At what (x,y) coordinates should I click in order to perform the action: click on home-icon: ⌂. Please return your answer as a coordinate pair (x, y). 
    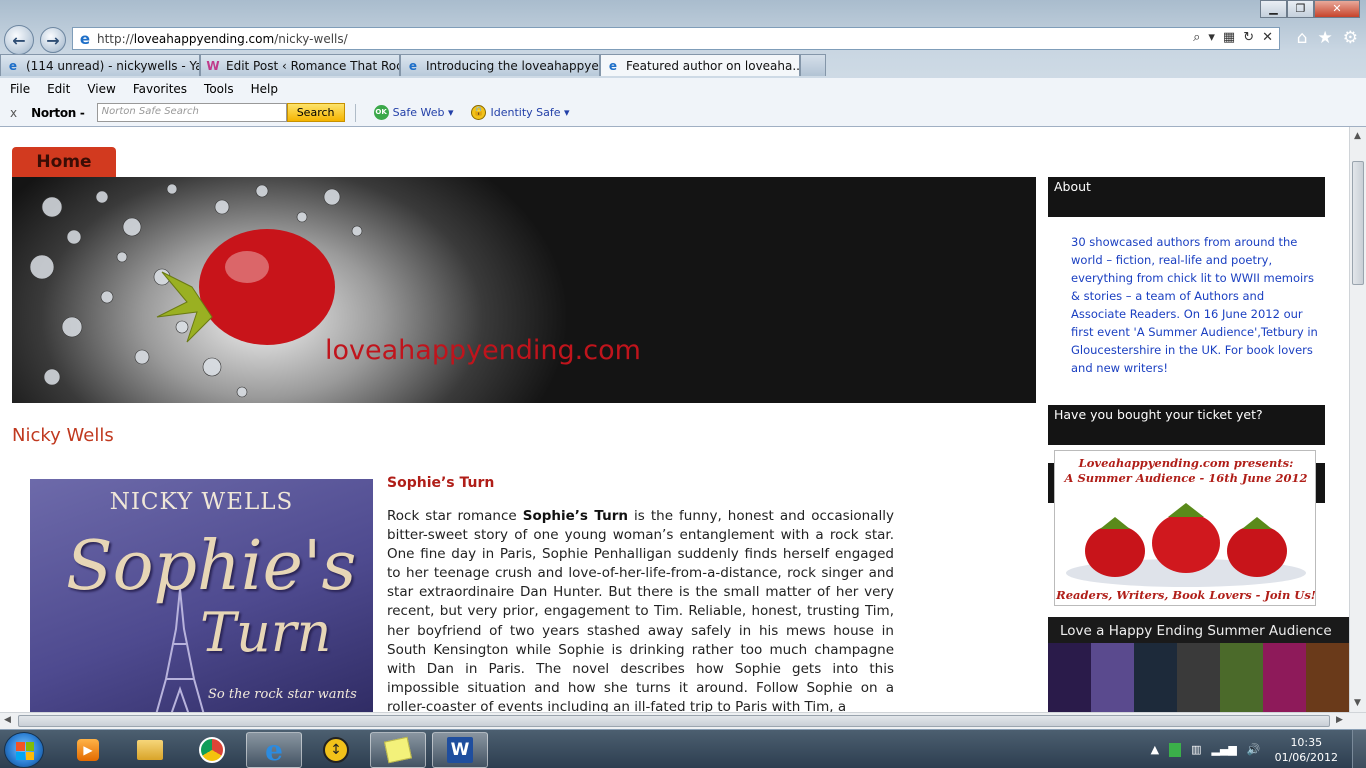
    Looking at the image, I should click on (1302, 38).